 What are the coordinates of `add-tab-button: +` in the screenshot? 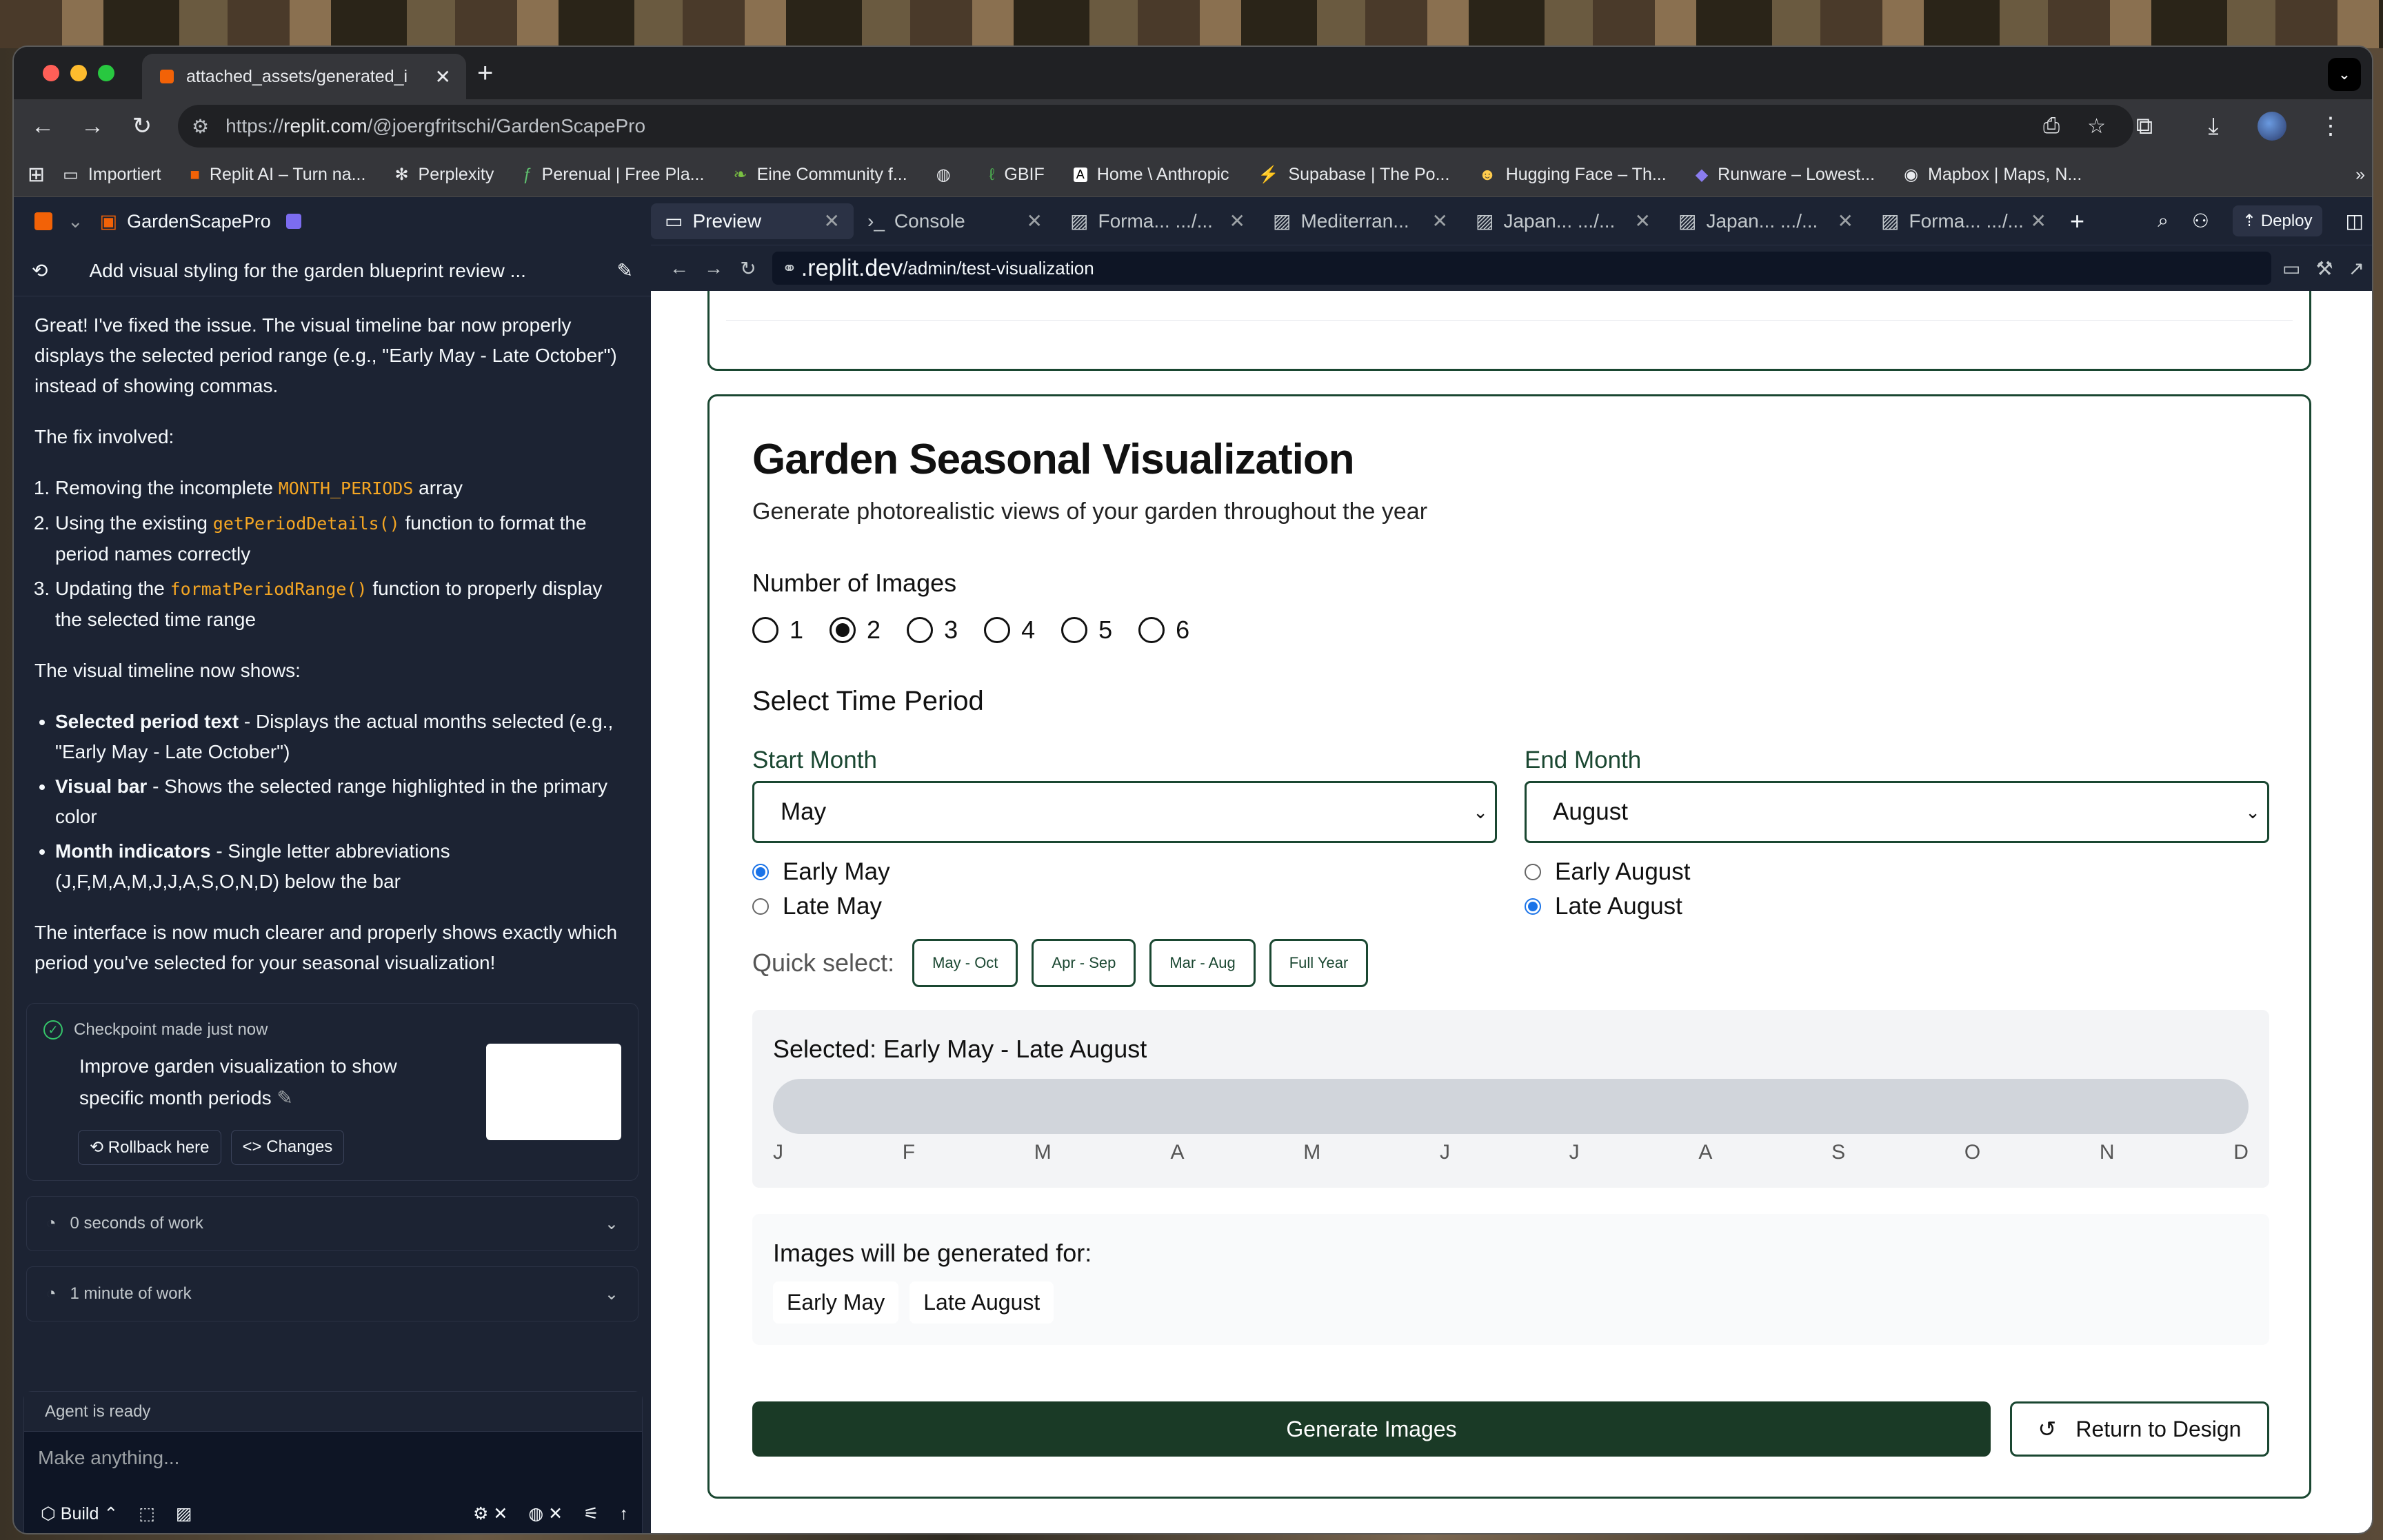 It's located at (2077, 222).